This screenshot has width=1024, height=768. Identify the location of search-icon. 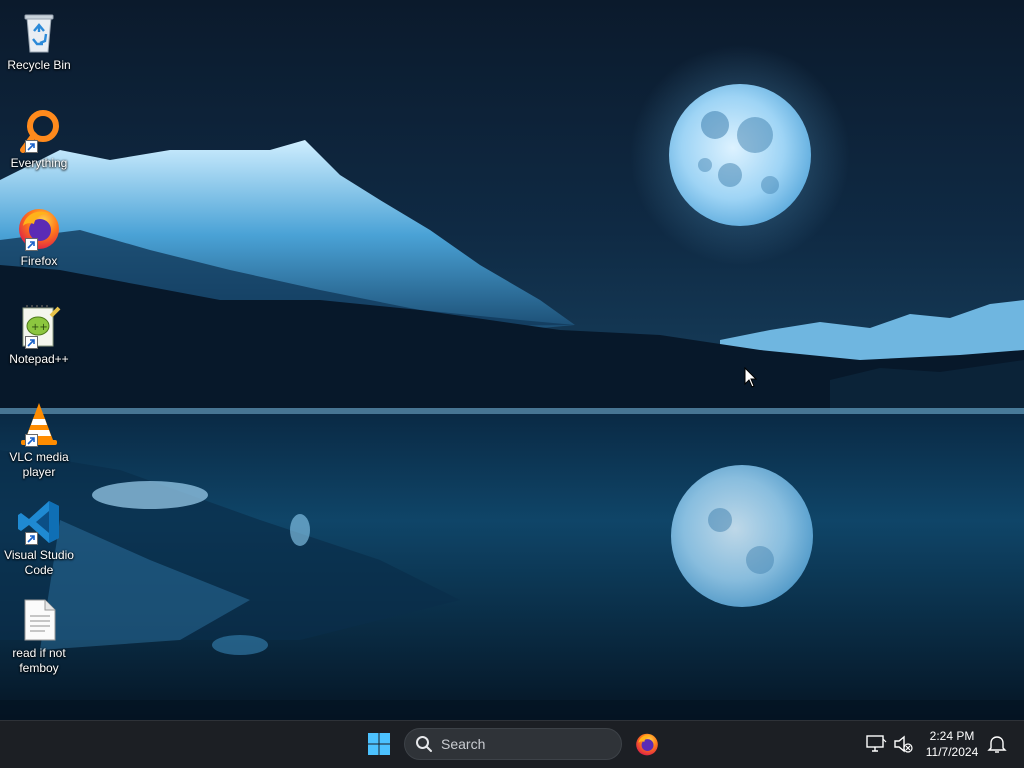
(424, 744).